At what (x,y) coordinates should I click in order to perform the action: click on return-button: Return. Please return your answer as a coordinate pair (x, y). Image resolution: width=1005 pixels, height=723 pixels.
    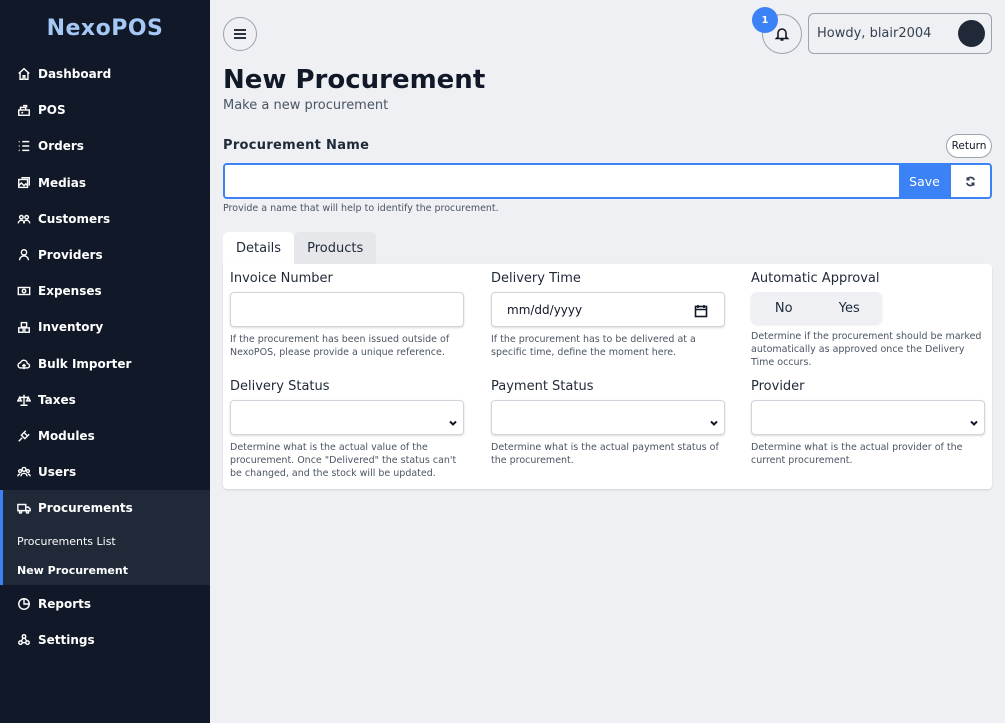
    Looking at the image, I should click on (969, 146).